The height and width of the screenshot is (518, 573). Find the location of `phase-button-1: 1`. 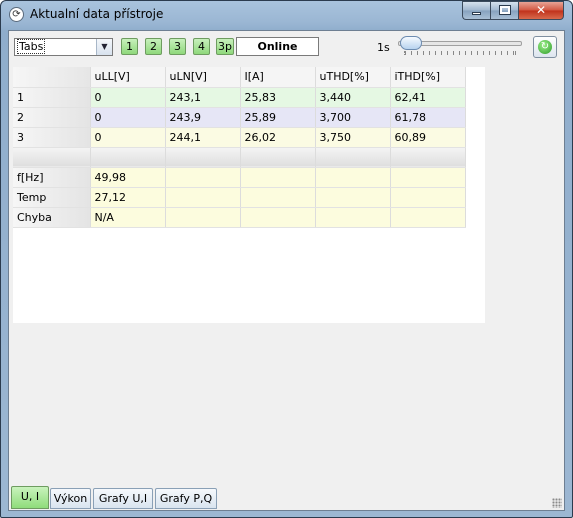

phase-button-1: 1 is located at coordinates (129, 46).